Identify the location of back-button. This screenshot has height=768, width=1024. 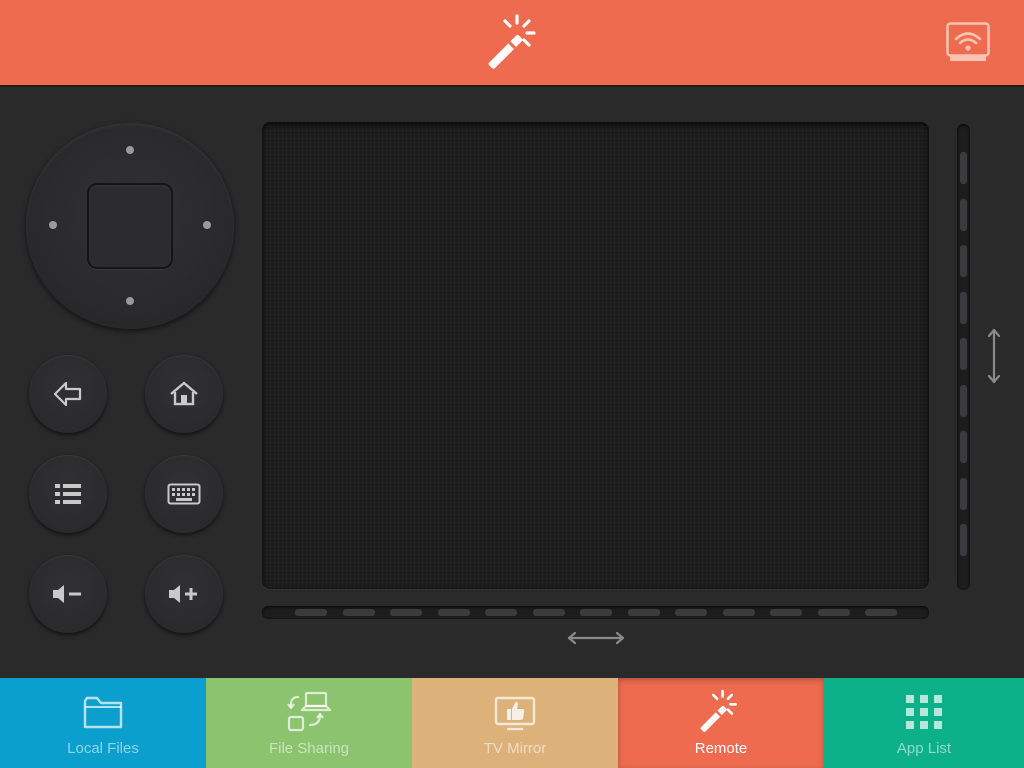
(68, 394).